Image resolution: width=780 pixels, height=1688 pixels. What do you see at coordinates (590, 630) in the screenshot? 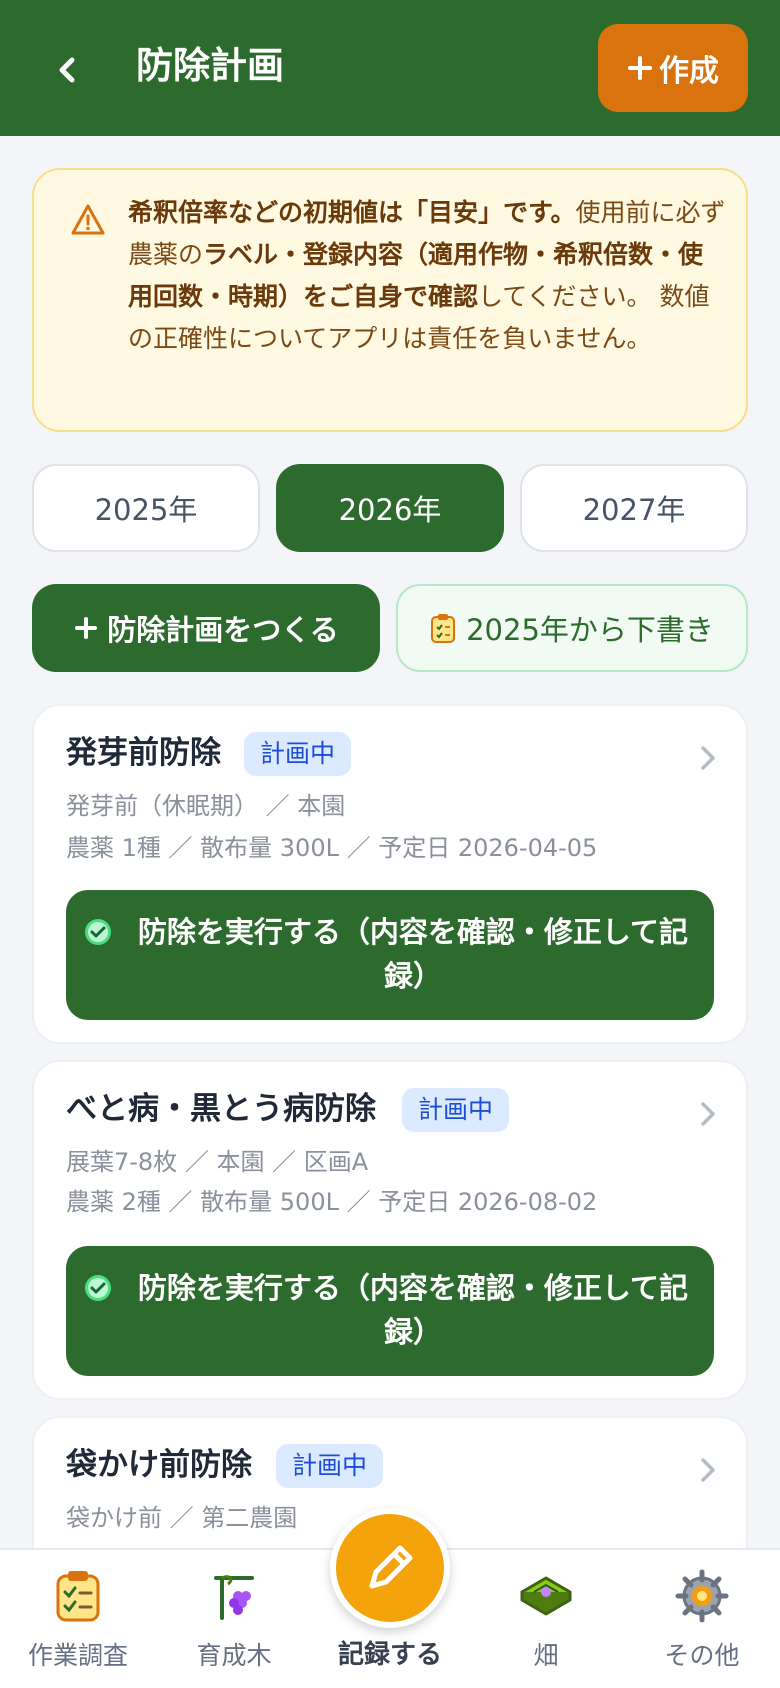
I see `draft-label: 2025年から下書き` at bounding box center [590, 630].